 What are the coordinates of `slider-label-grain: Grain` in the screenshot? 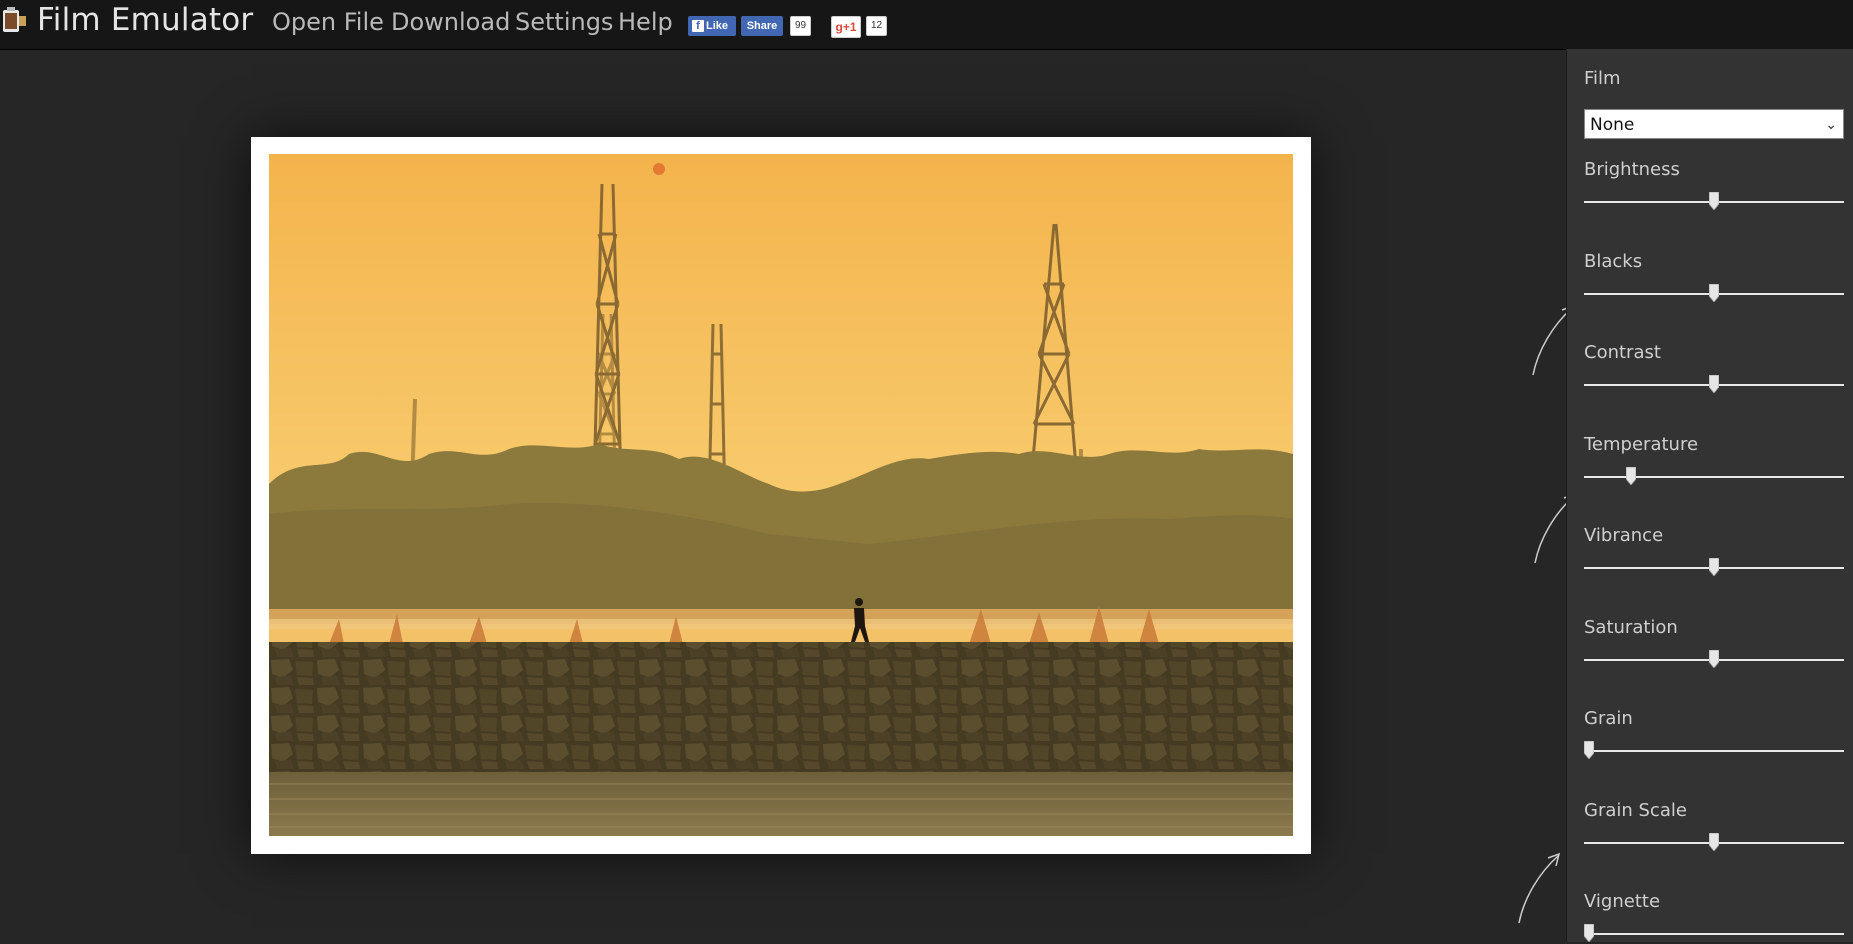 It's located at (1608, 718).